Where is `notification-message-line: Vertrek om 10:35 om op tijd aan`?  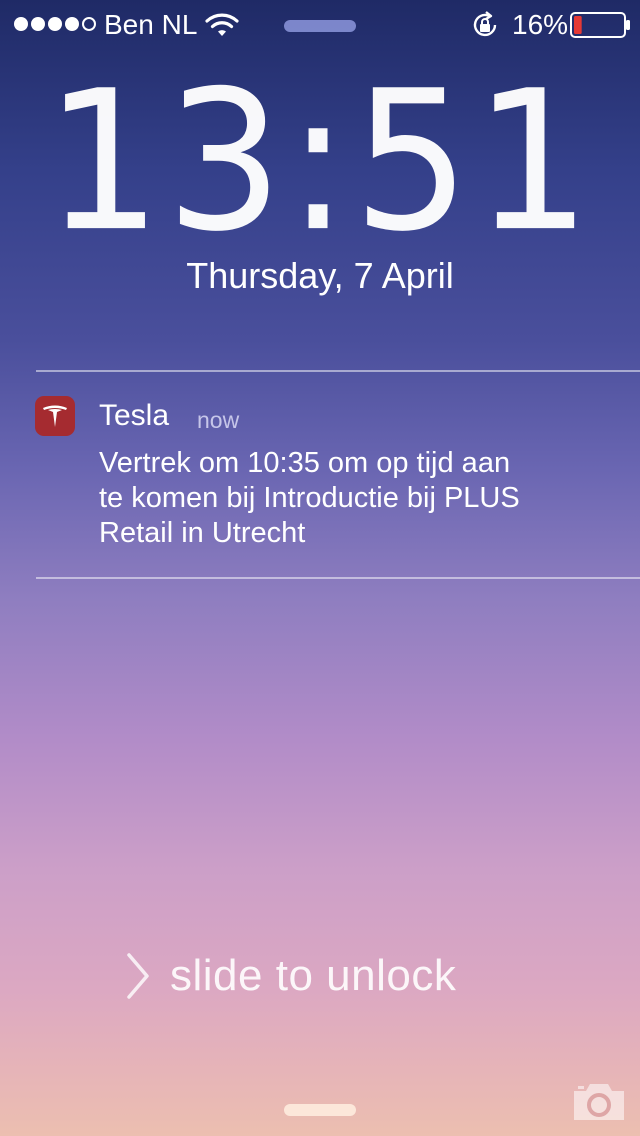 notification-message-line: Vertrek om 10:35 om op tijd aan is located at coordinates (305, 463).